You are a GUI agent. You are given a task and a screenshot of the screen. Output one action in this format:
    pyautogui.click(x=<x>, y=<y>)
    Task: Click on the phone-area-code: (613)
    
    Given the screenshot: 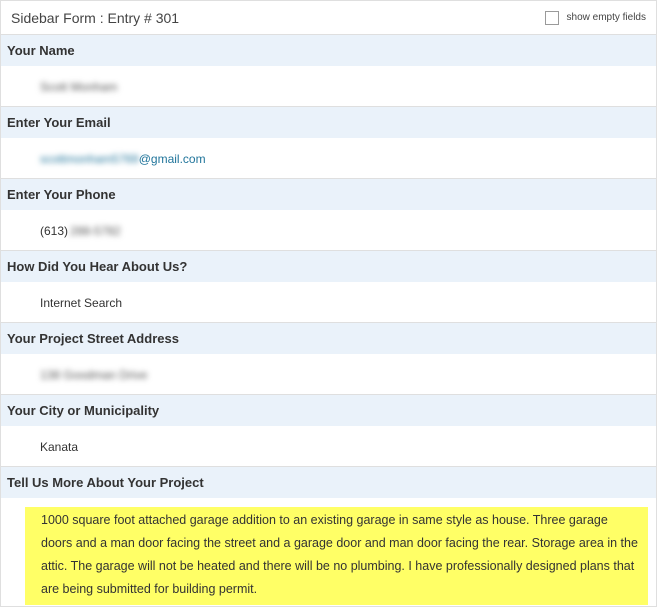 What is the action you would take?
    pyautogui.click(x=54, y=230)
    